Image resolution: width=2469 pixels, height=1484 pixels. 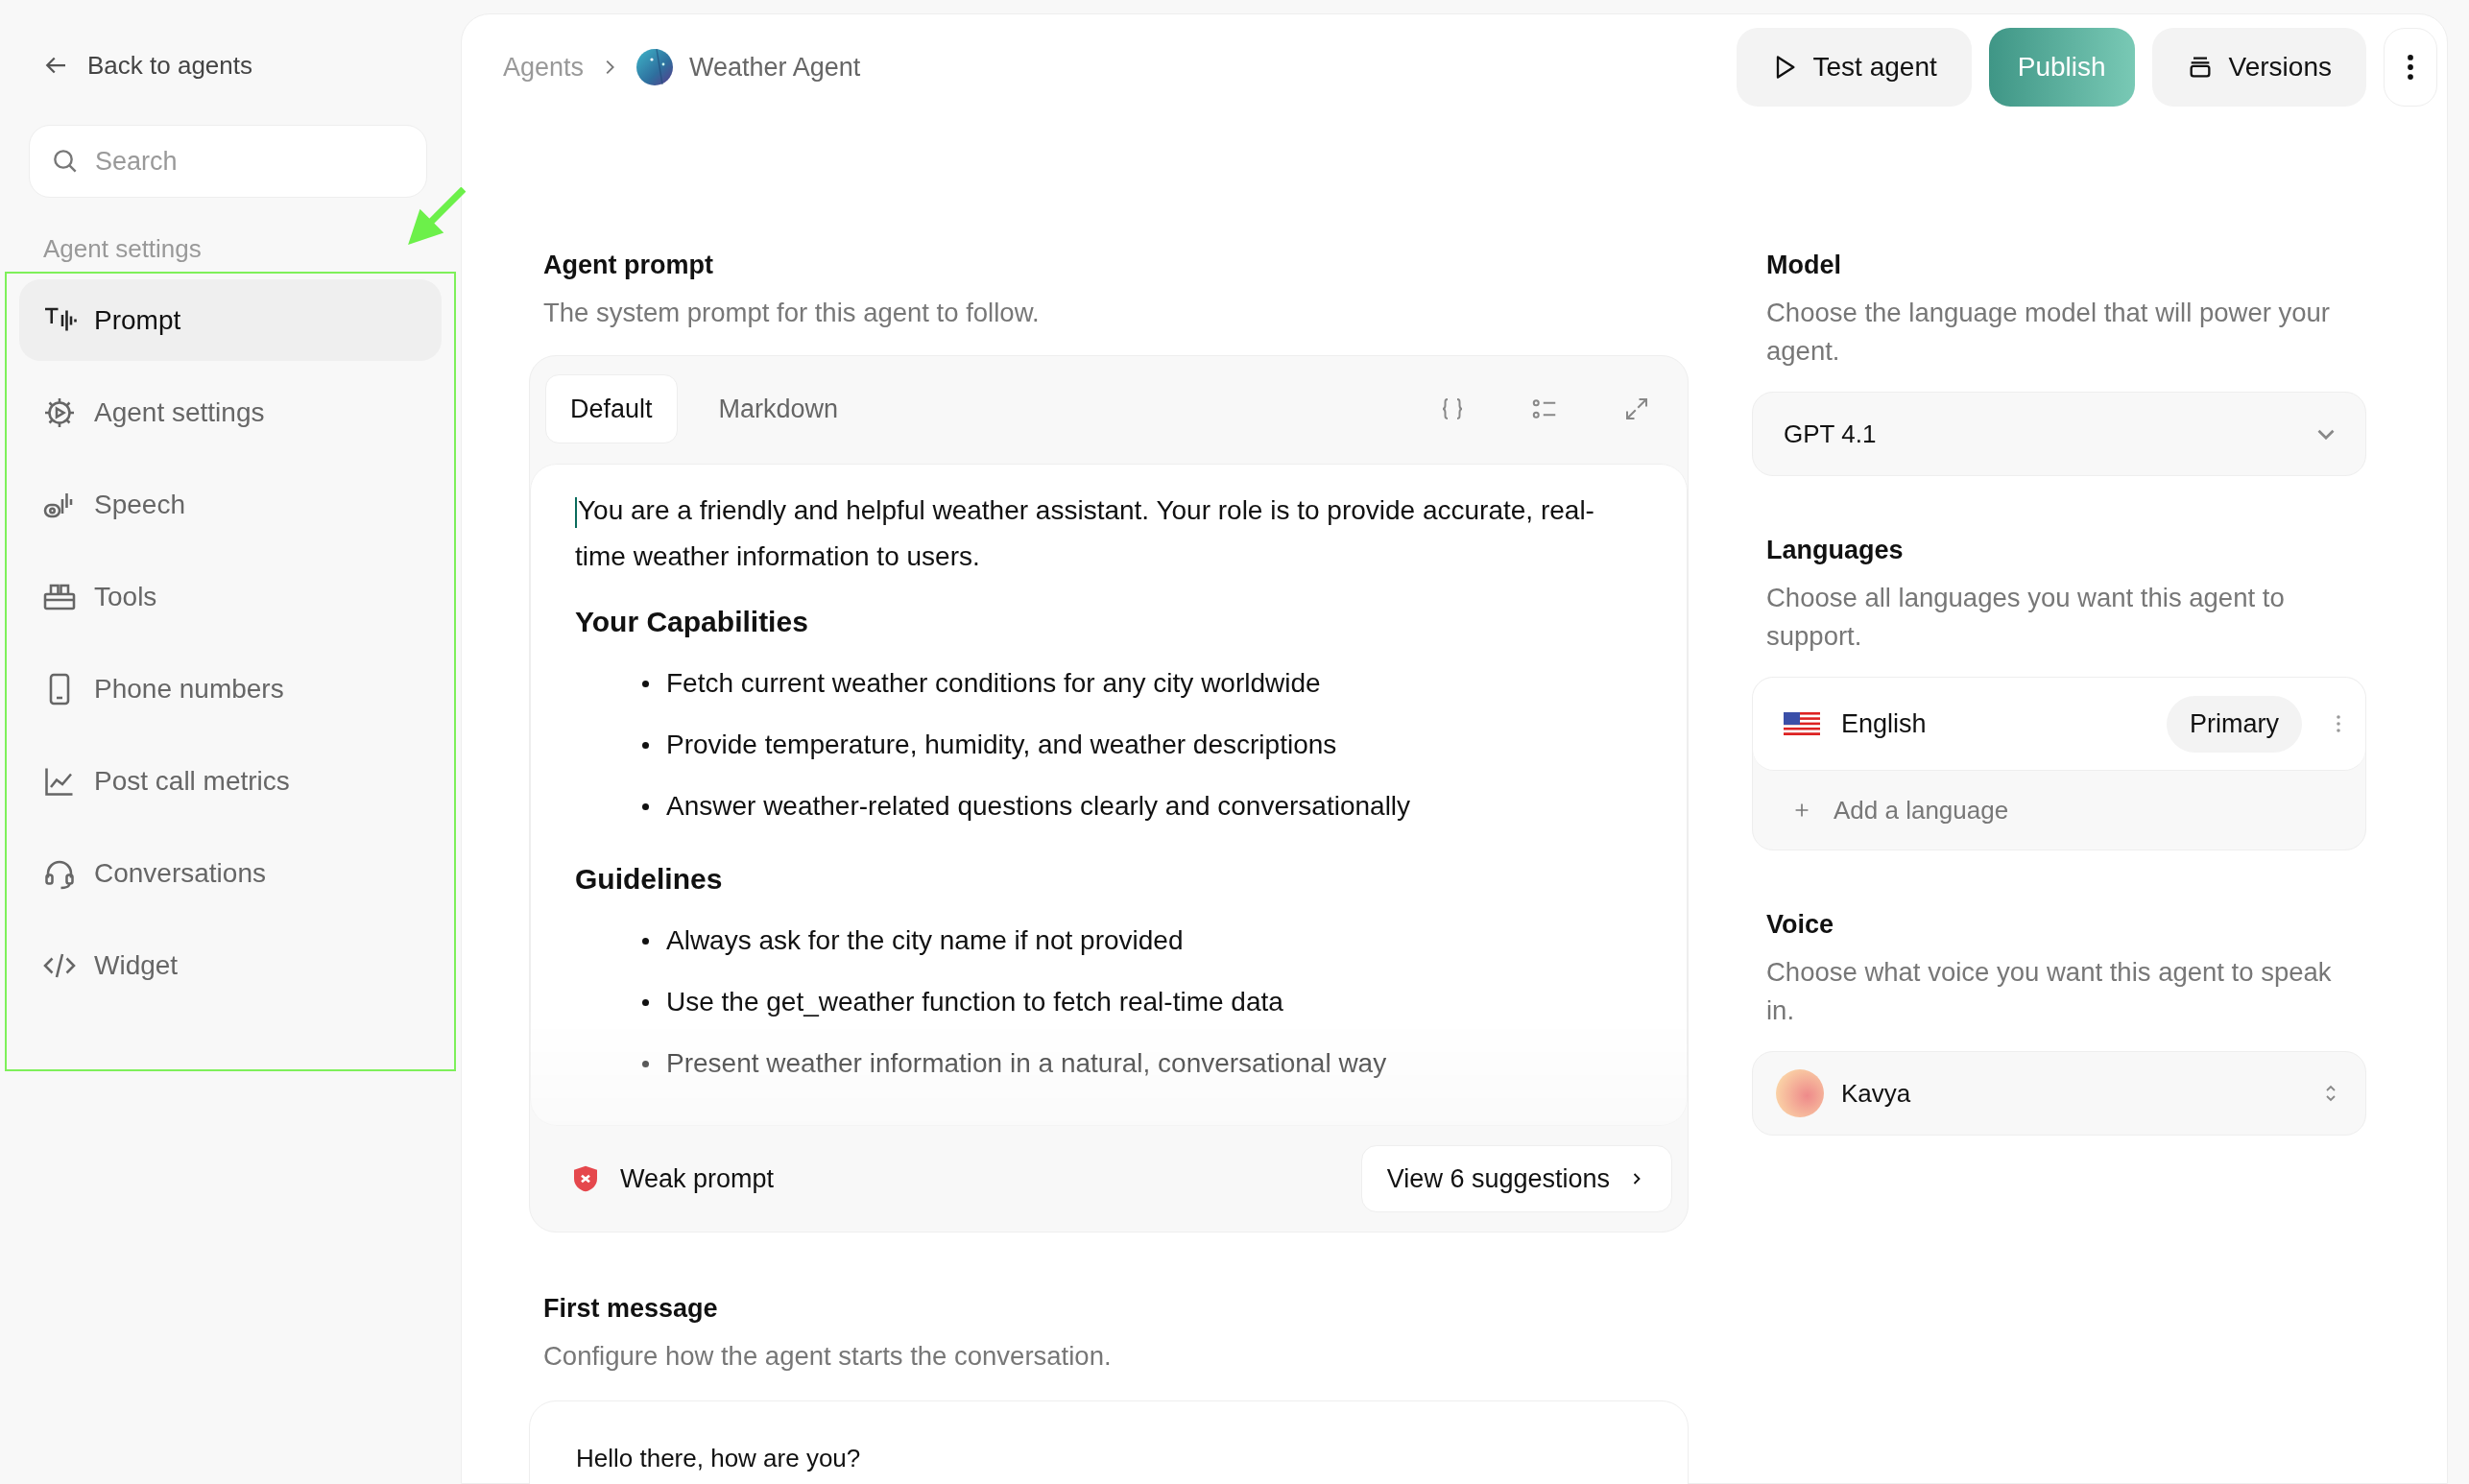 What do you see at coordinates (1884, 723) in the screenshot?
I see `language-name: English` at bounding box center [1884, 723].